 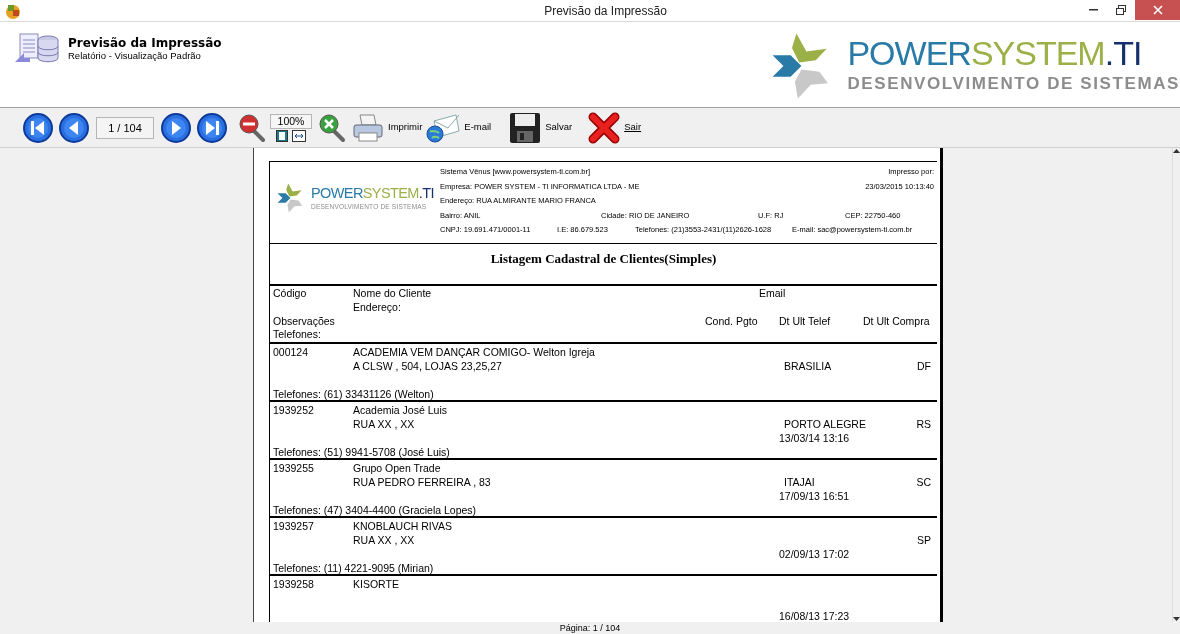 I want to click on last-page-button, so click(x=212, y=127).